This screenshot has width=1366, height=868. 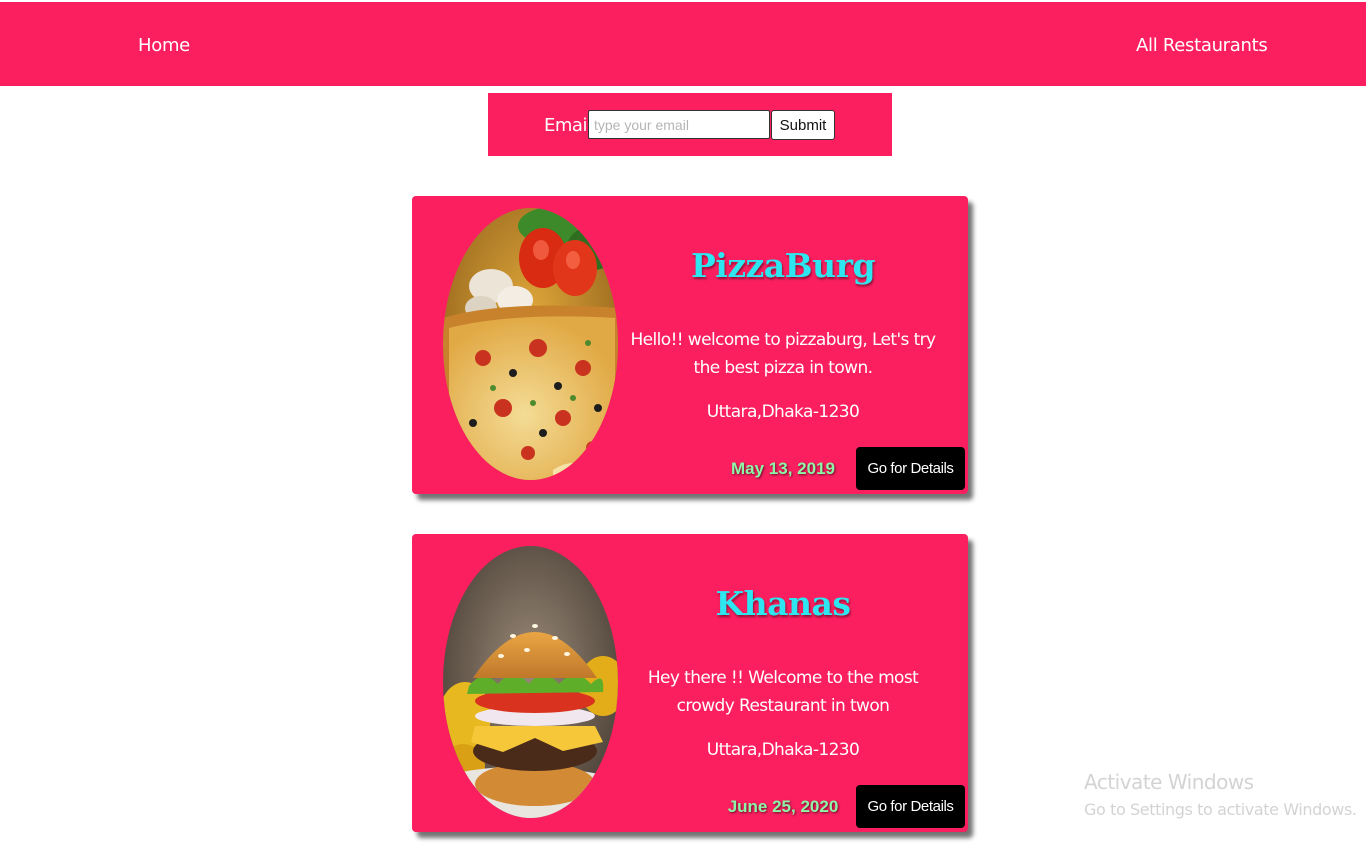 I want to click on restaurant-name: Khanas, so click(x=783, y=603).